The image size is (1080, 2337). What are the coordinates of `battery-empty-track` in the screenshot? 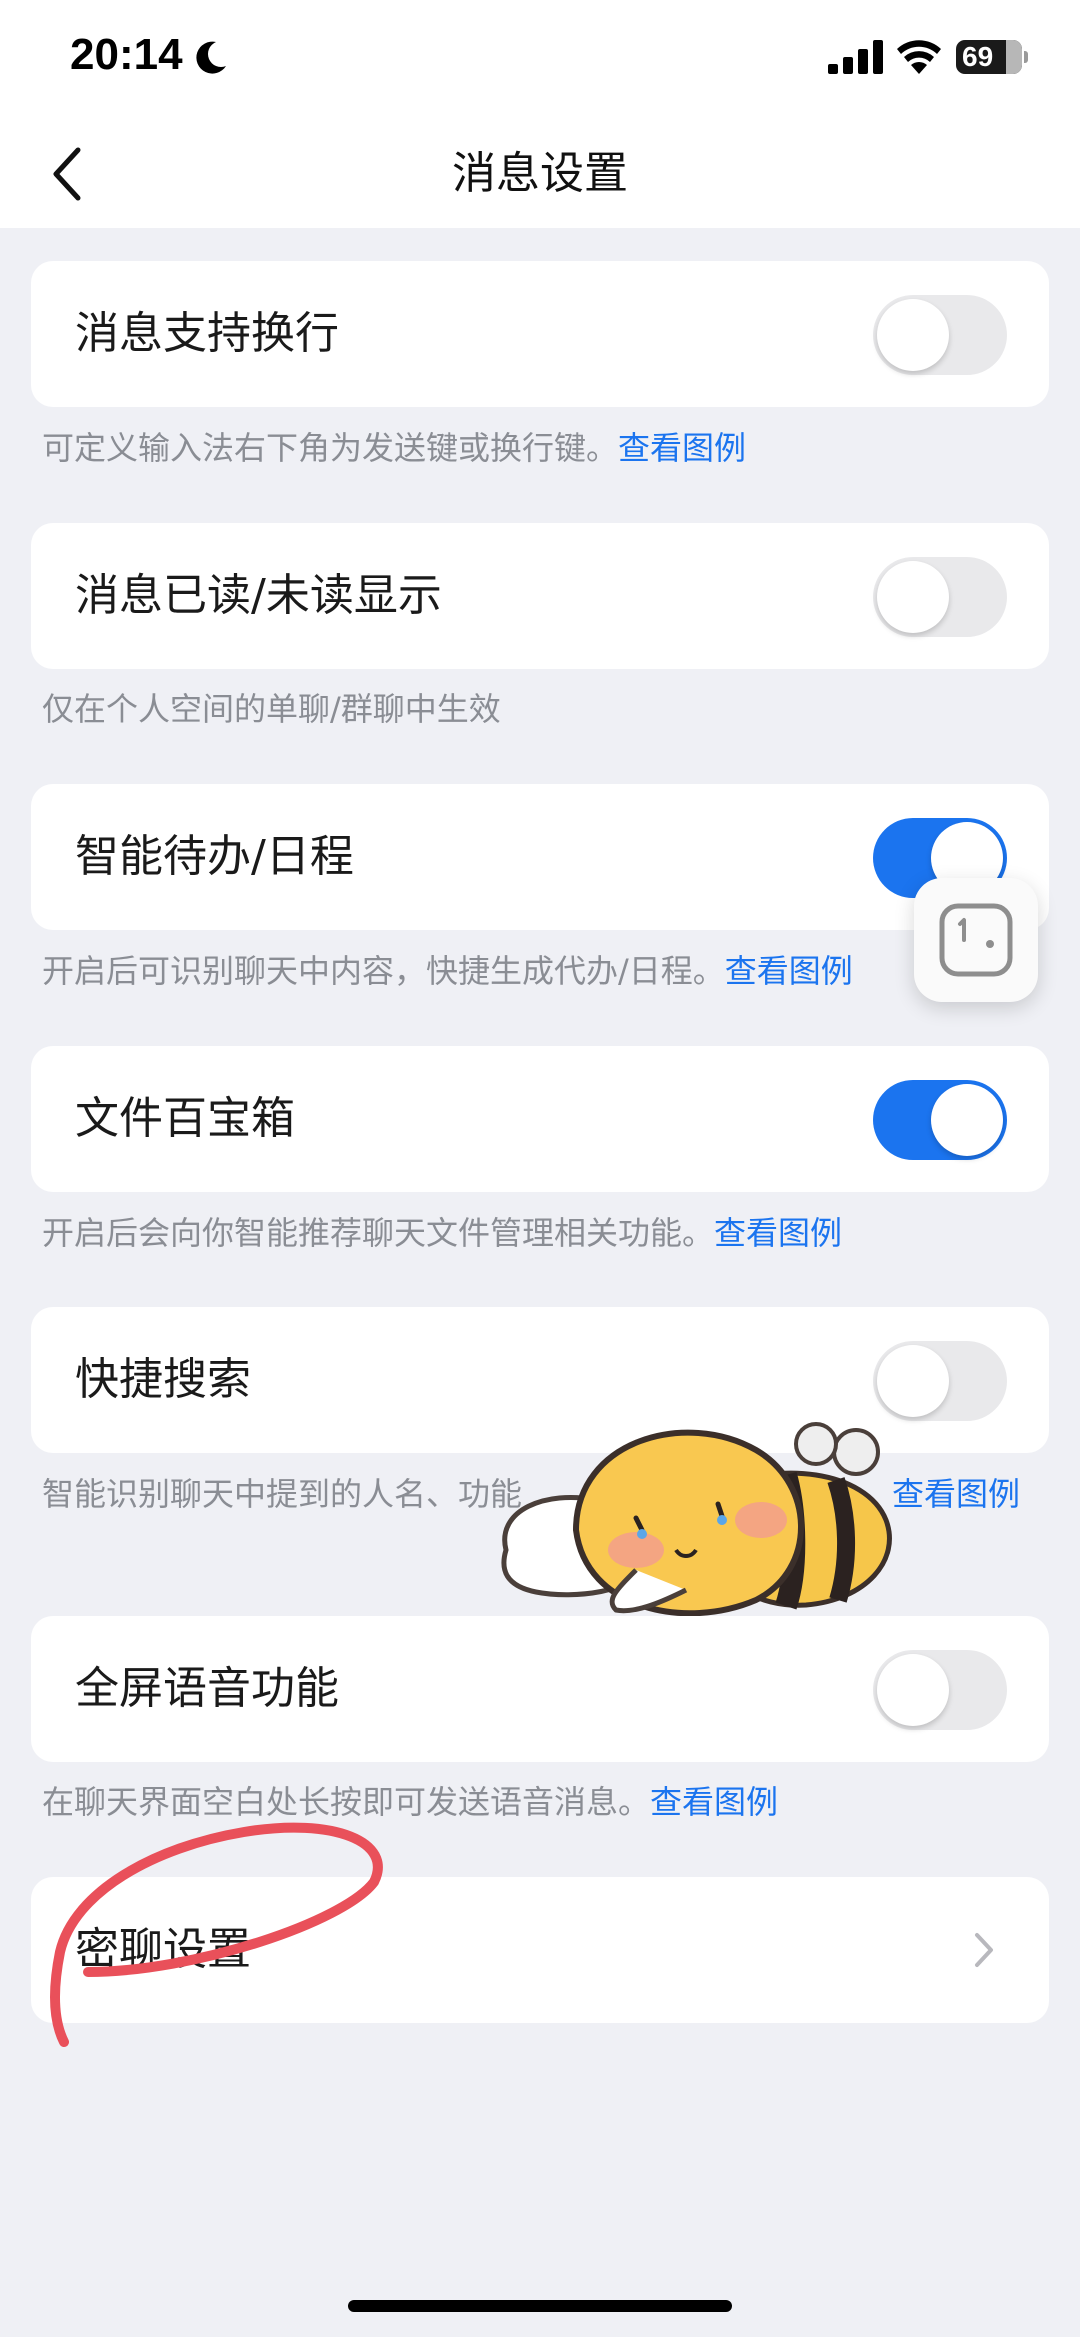 It's located at (1014, 57).